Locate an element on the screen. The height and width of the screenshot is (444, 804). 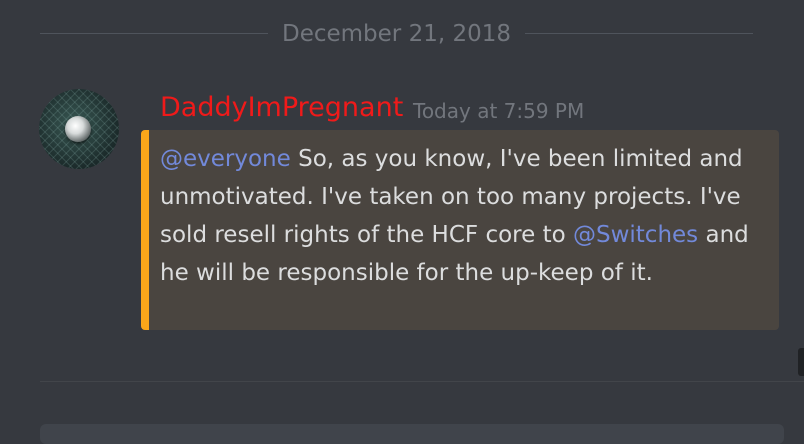
avatar-ball-icon is located at coordinates (78, 129).